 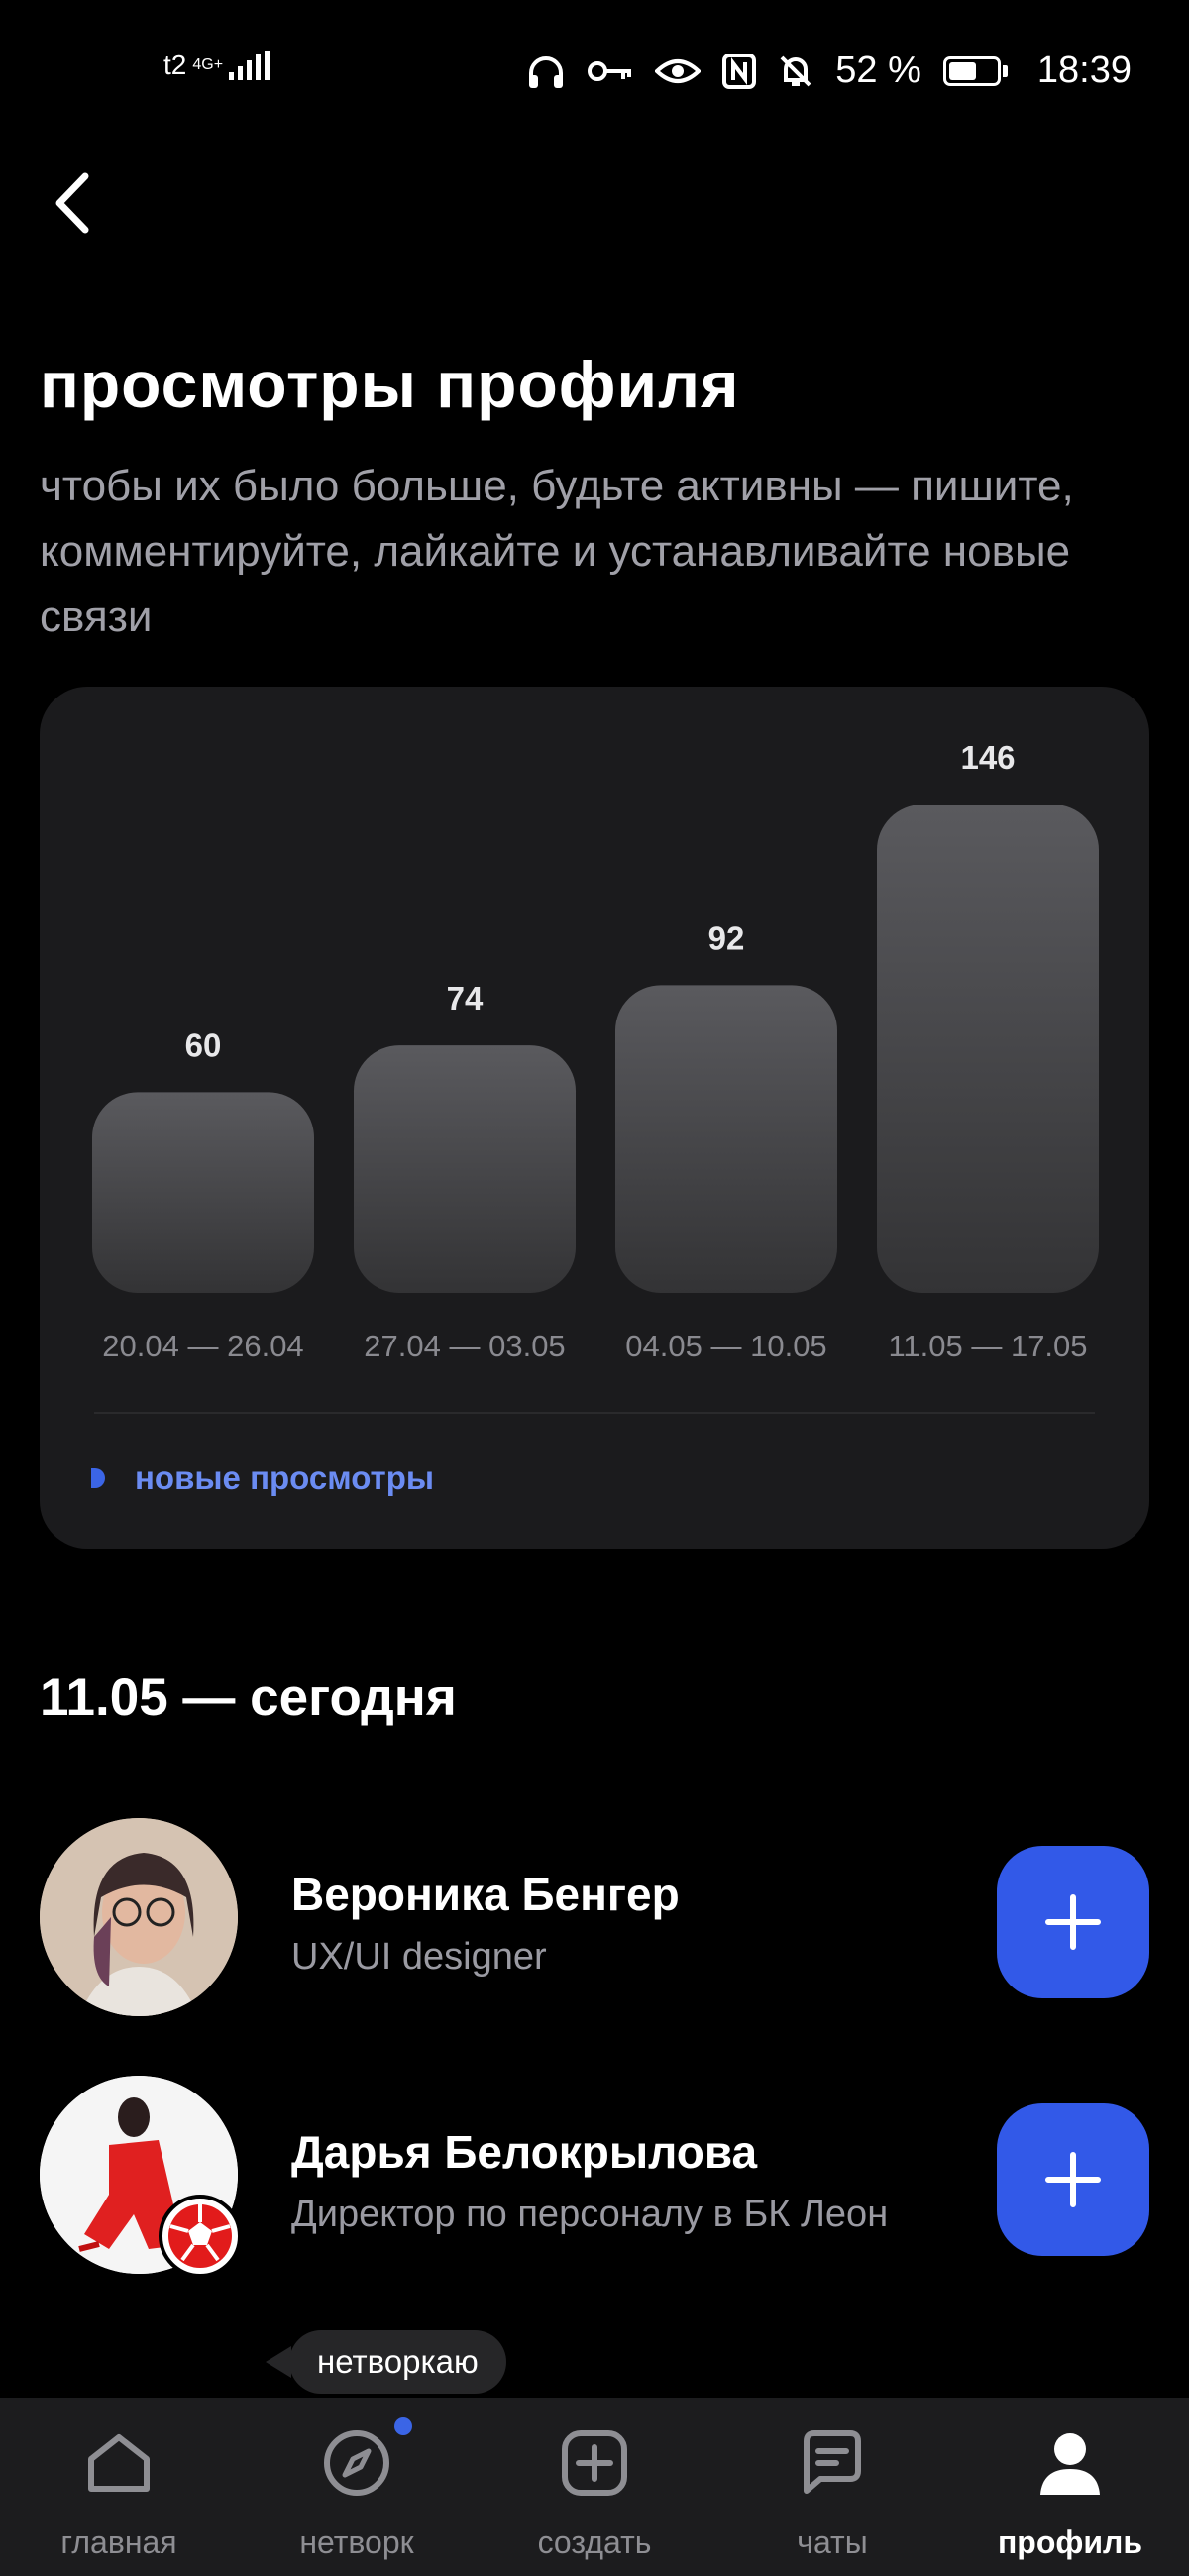 I want to click on person-row: Вероника Бенгер UX/UI designer, so click(x=594, y=1917).